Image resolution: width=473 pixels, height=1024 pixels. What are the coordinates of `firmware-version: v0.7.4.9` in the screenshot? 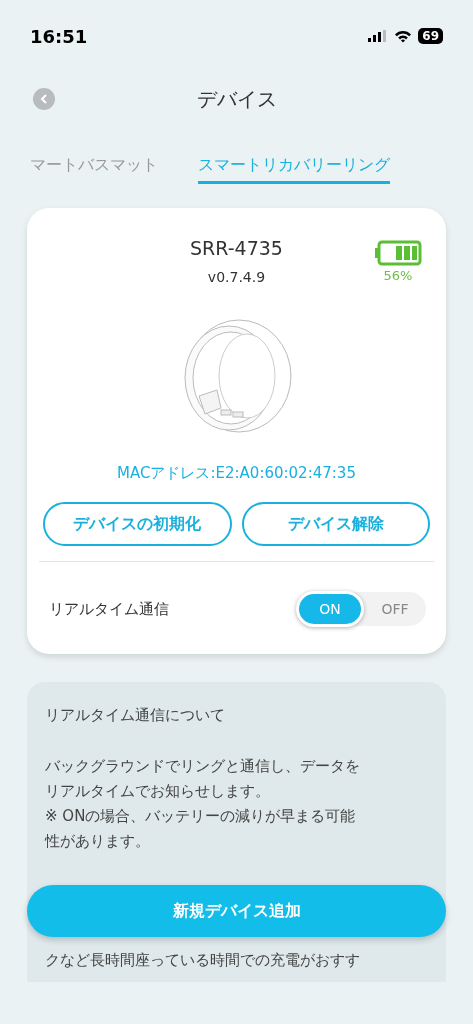 It's located at (236, 277).